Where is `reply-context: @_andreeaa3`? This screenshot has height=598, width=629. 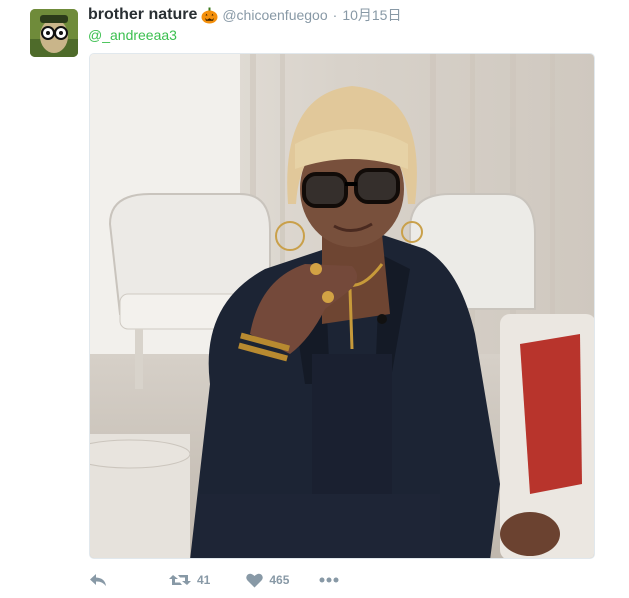 reply-context: @_andreeaa3 is located at coordinates (132, 35).